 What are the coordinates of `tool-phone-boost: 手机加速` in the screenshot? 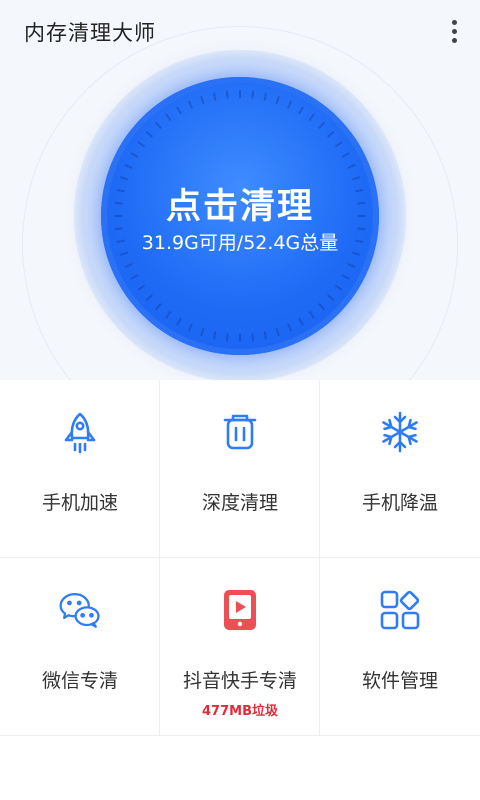 It's located at (80, 469).